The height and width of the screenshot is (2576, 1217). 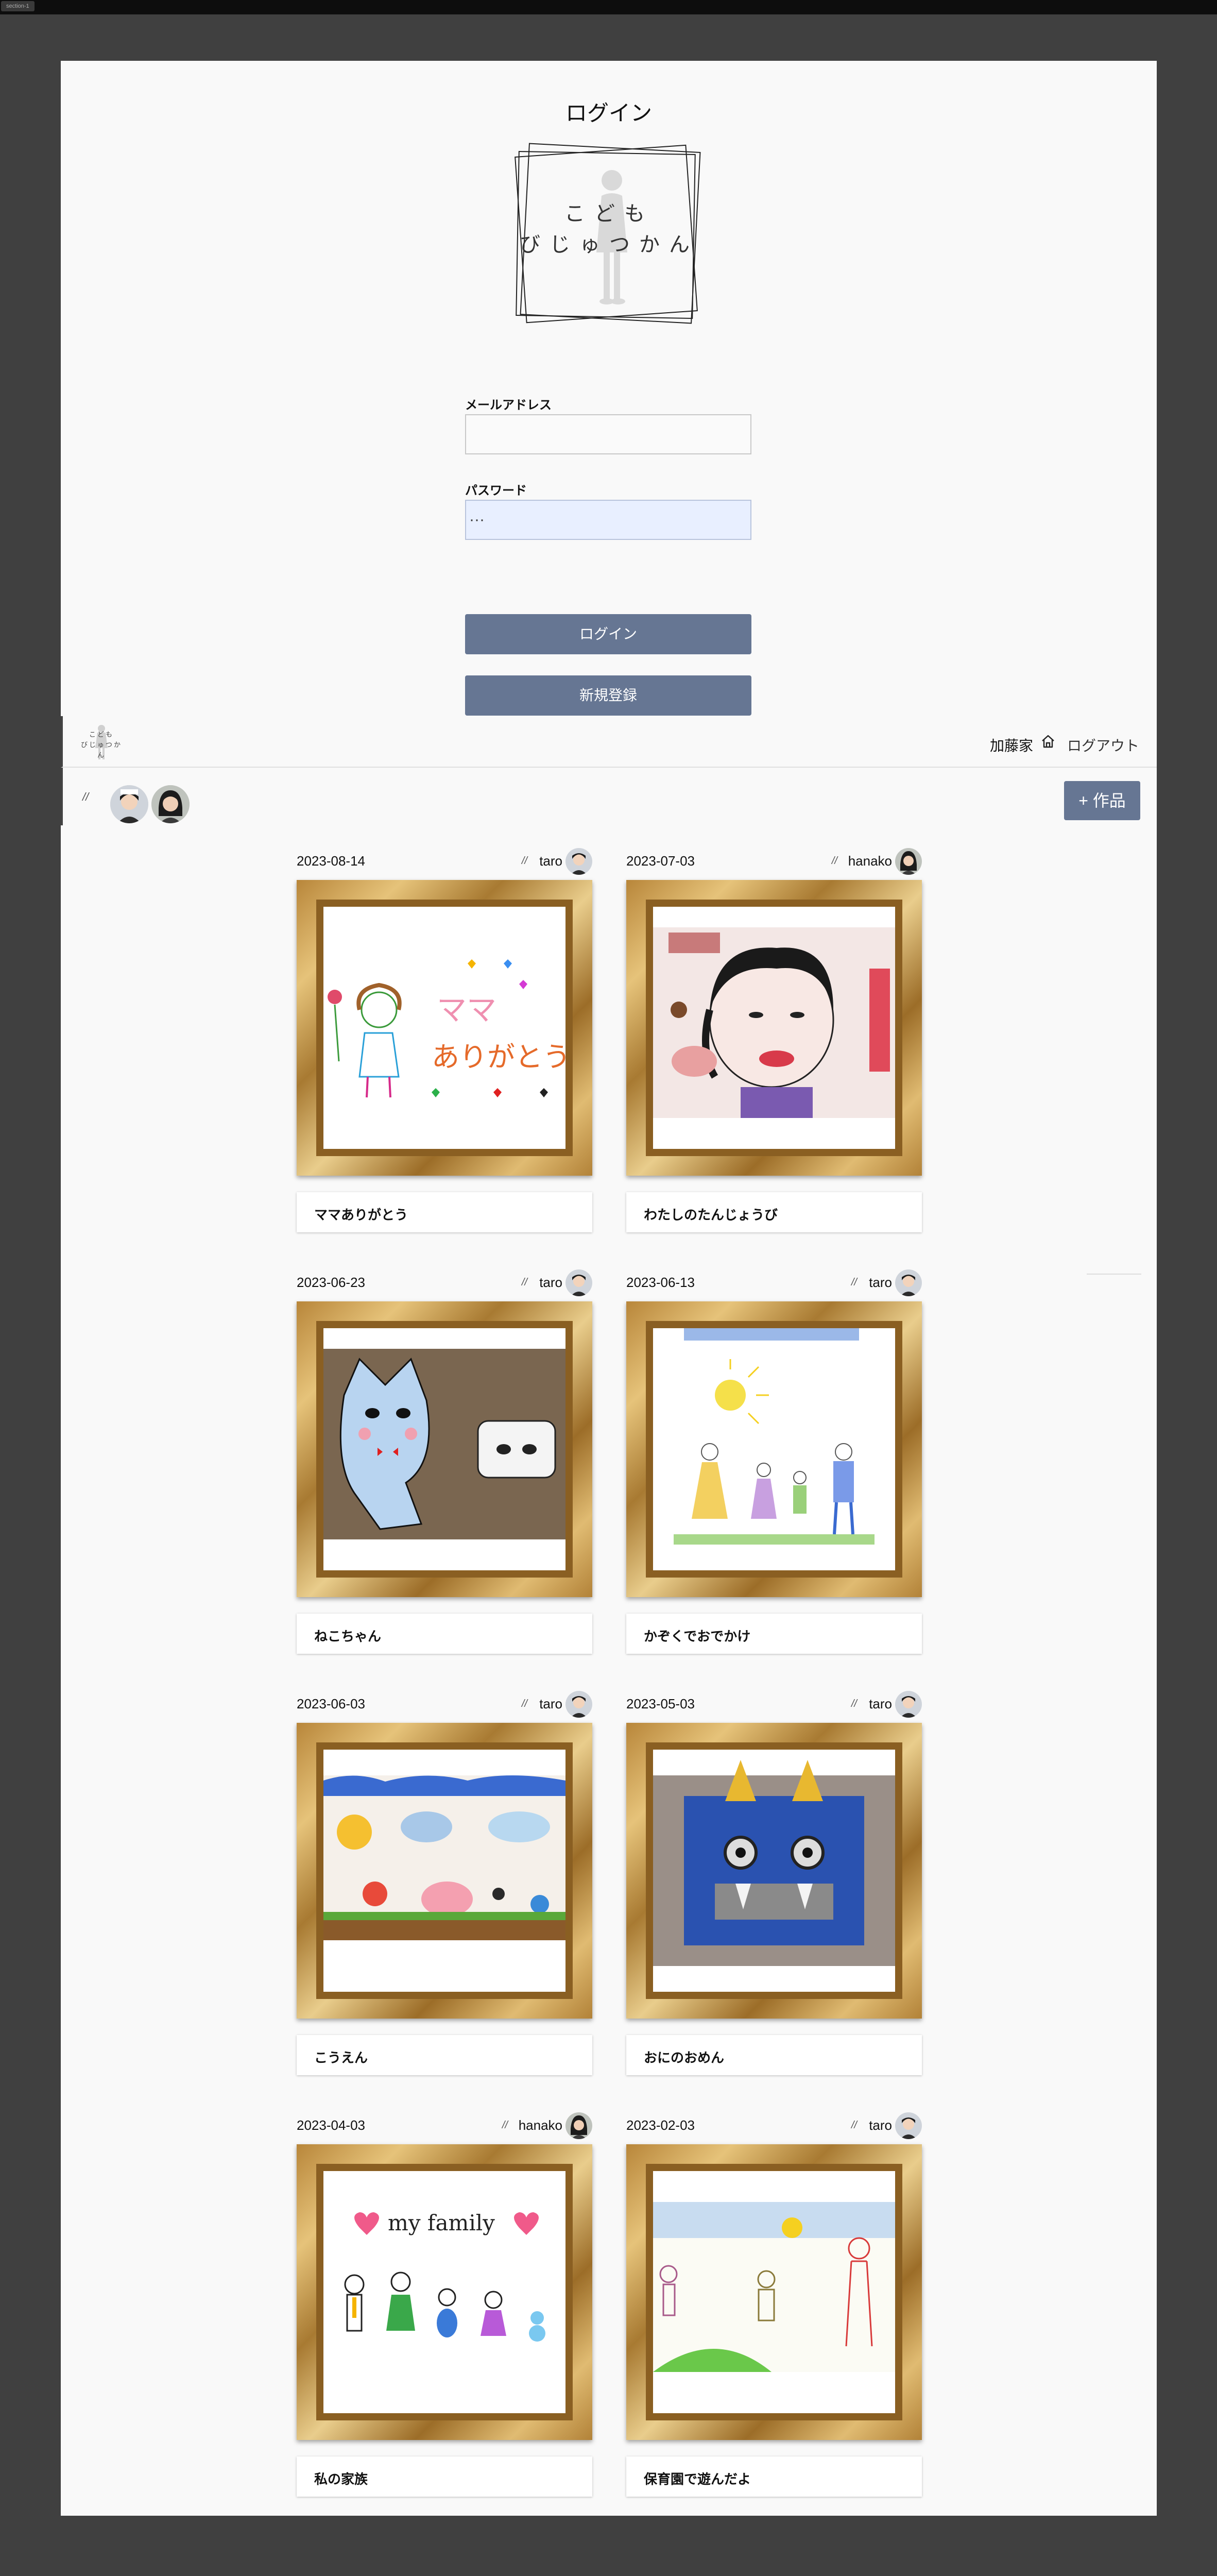 What do you see at coordinates (331, 1282) in the screenshot?
I see `artwork-date: 2023-06-23` at bounding box center [331, 1282].